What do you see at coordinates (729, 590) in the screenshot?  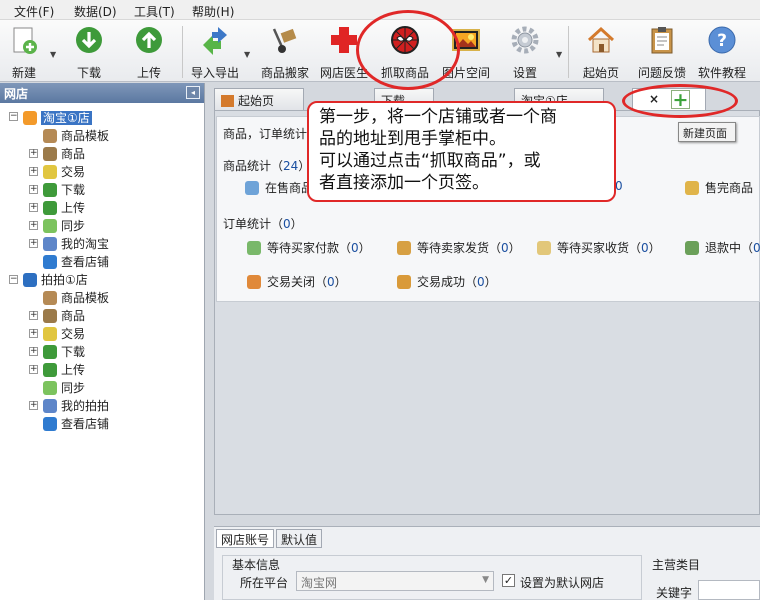 I see `keyword-input` at bounding box center [729, 590].